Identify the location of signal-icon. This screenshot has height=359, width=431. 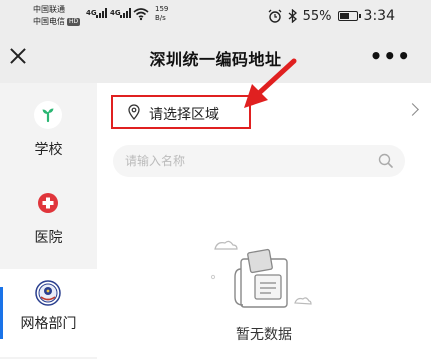
(102, 13).